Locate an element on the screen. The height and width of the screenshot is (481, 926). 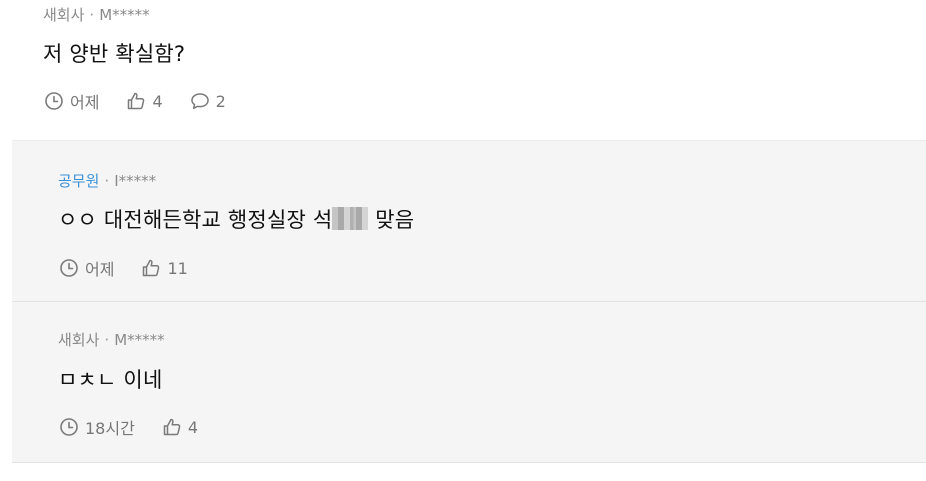
comment-meta: 공무원 · I***** is located at coordinates (107, 180).